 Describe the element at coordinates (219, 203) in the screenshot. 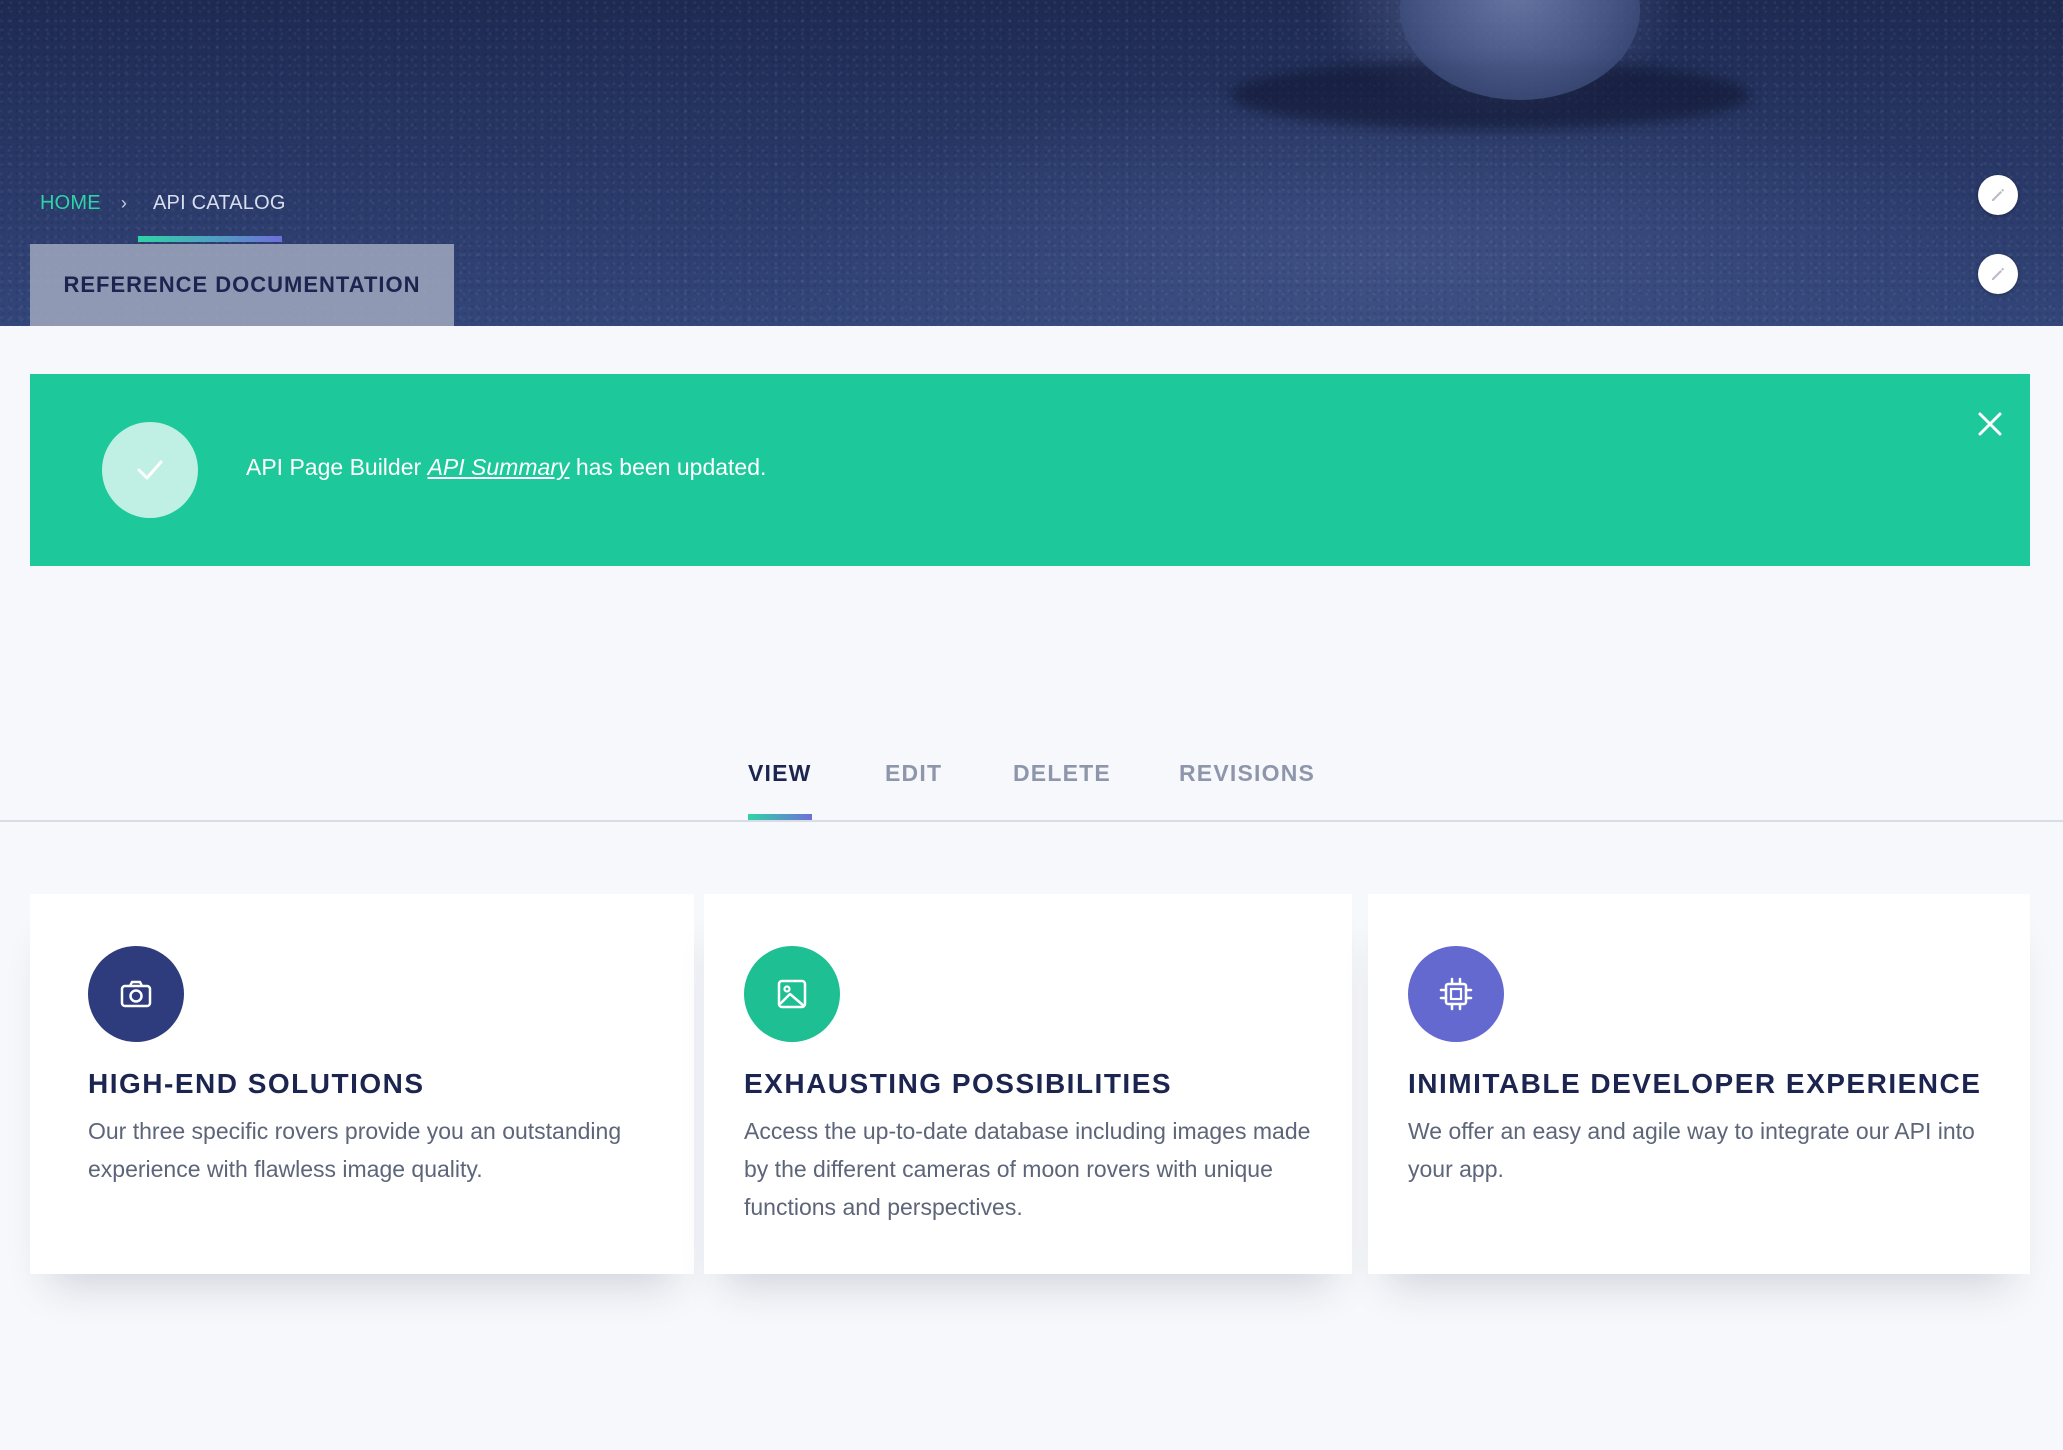

I see `breadcrumb-current: API CATALOG` at that location.